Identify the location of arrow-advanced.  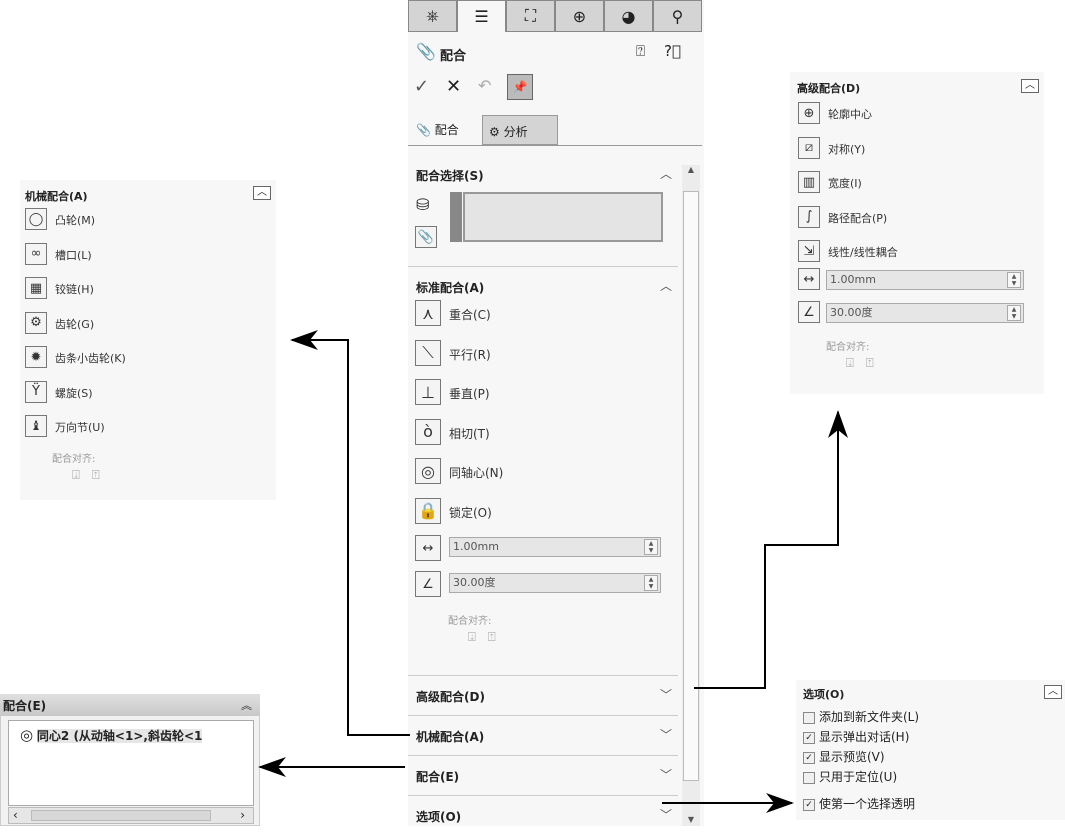
(771, 549).